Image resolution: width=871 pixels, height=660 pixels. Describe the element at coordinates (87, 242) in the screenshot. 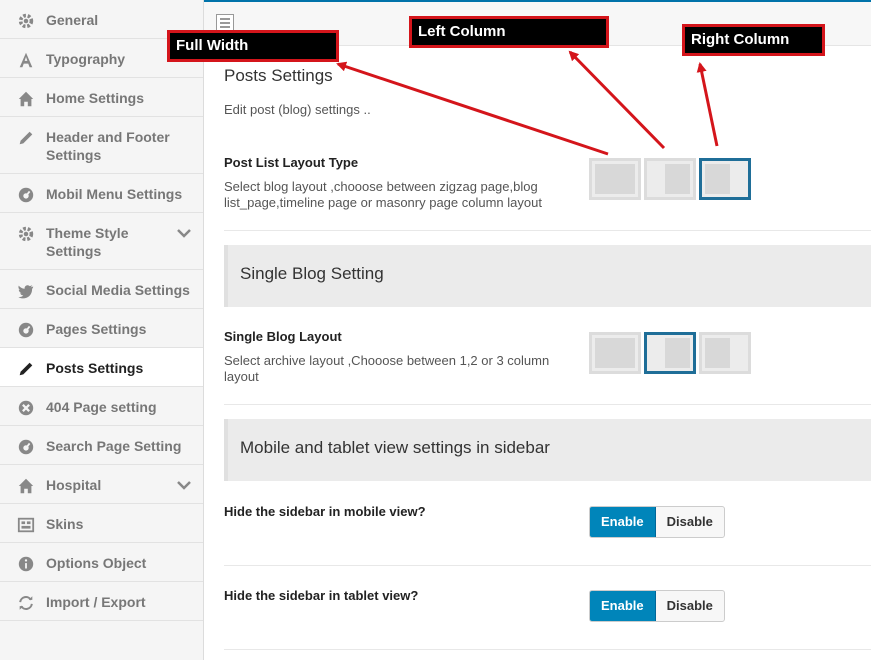

I see `sidebar-item-label: Theme Style Settings` at that location.